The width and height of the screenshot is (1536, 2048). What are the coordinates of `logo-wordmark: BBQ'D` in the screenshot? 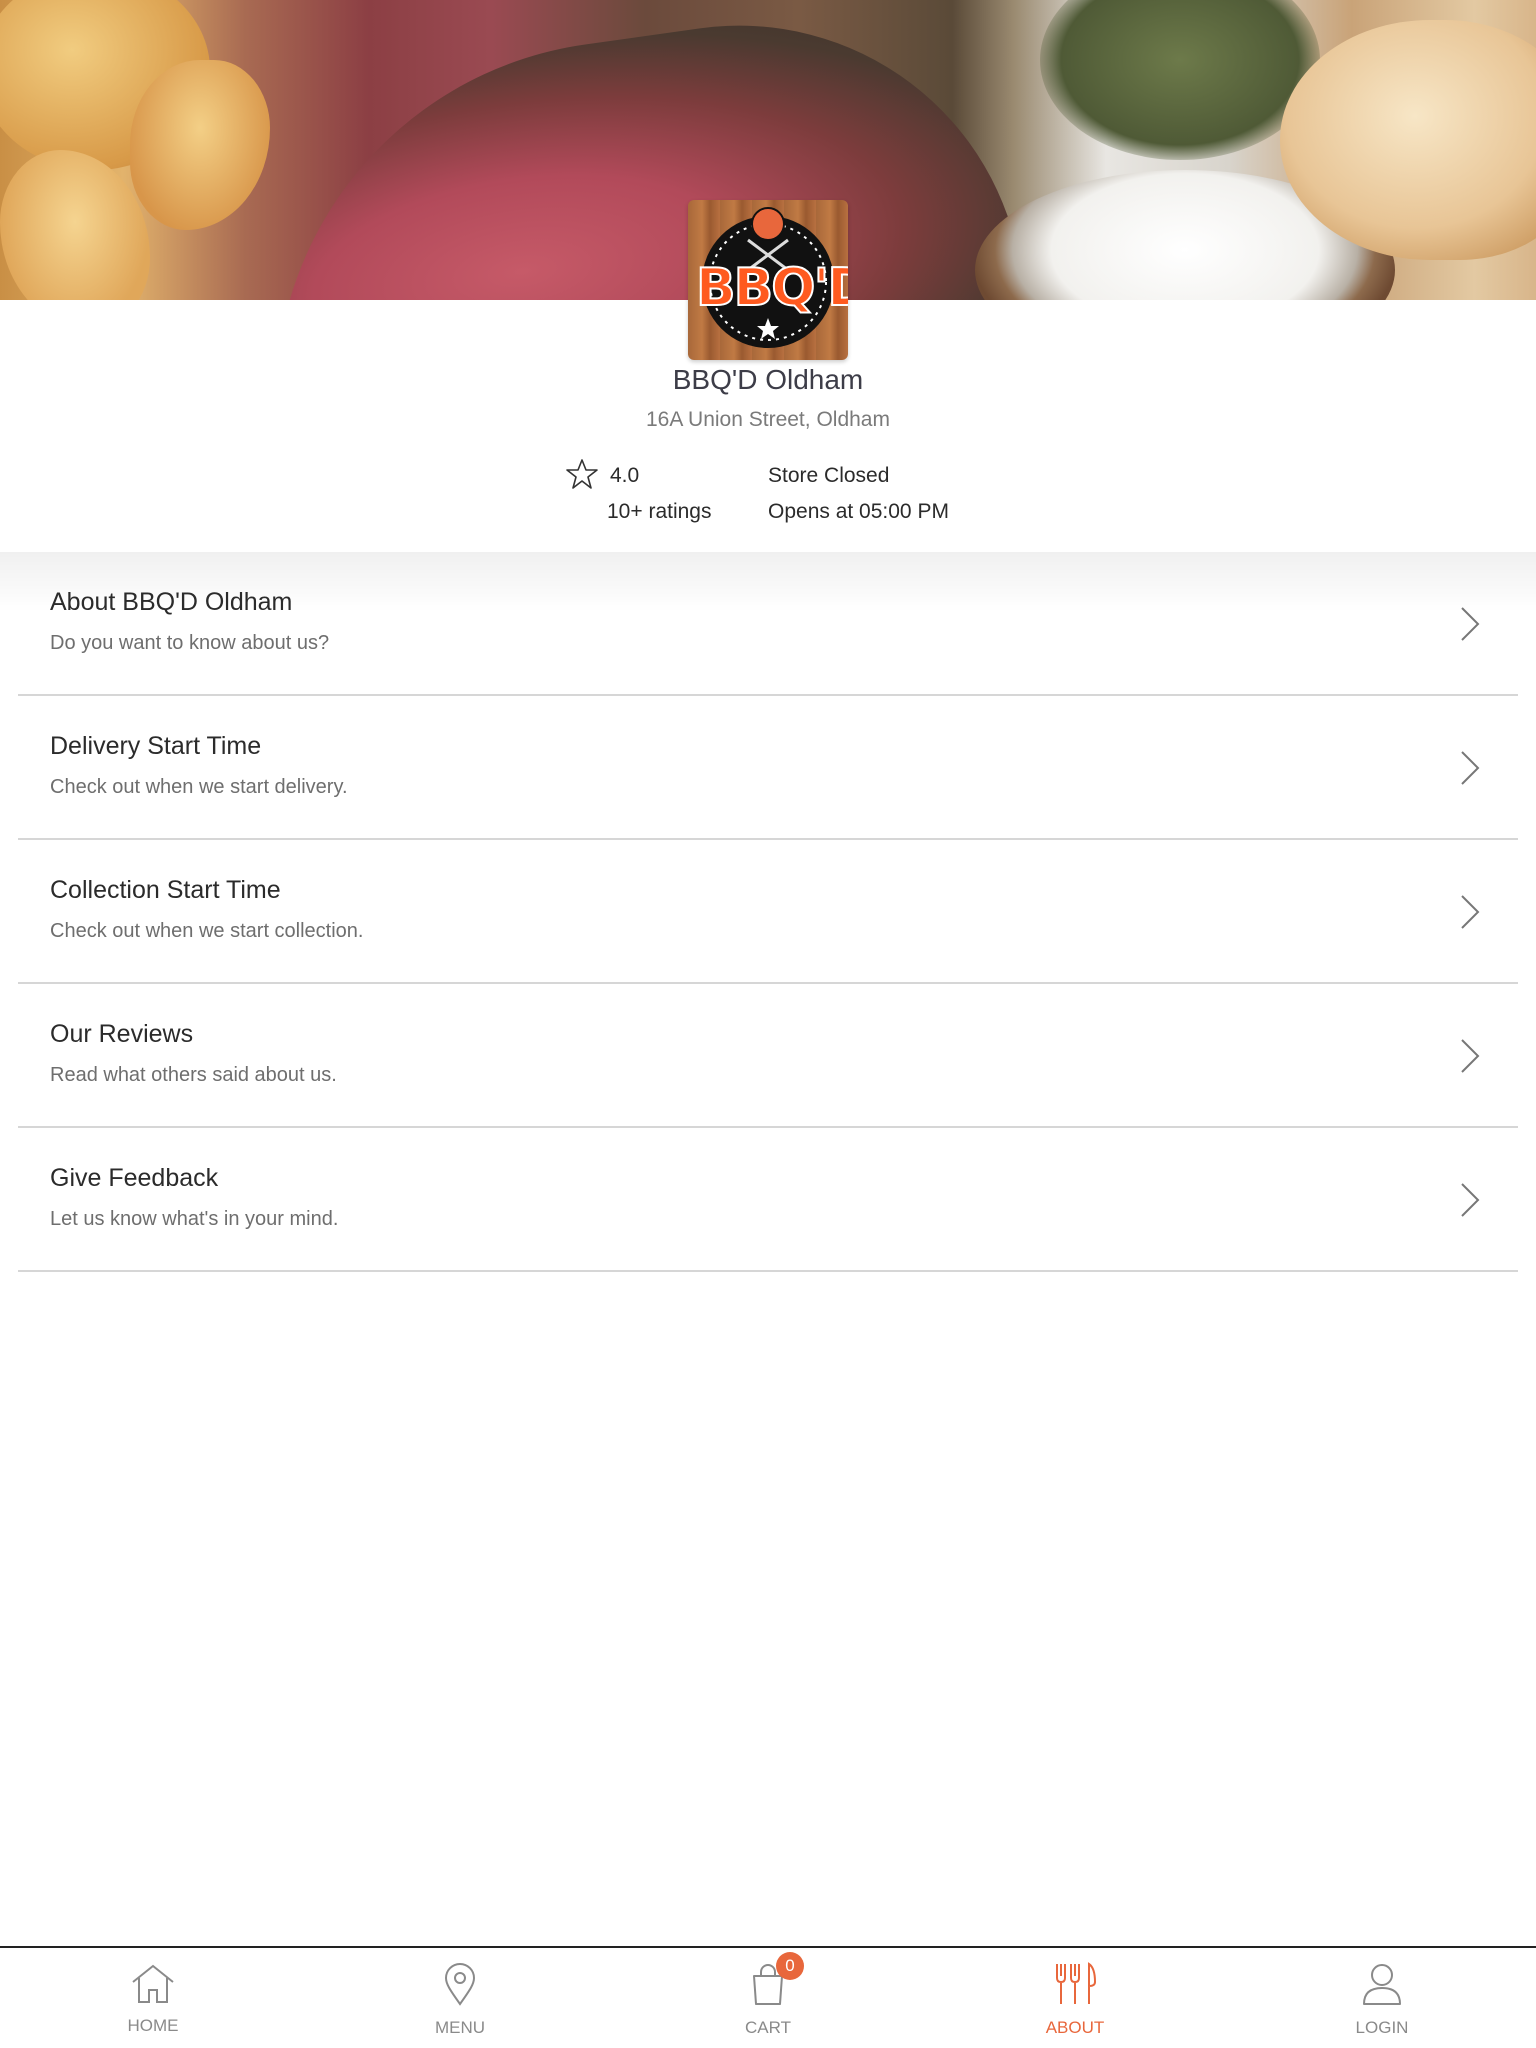 It's located at (771, 288).